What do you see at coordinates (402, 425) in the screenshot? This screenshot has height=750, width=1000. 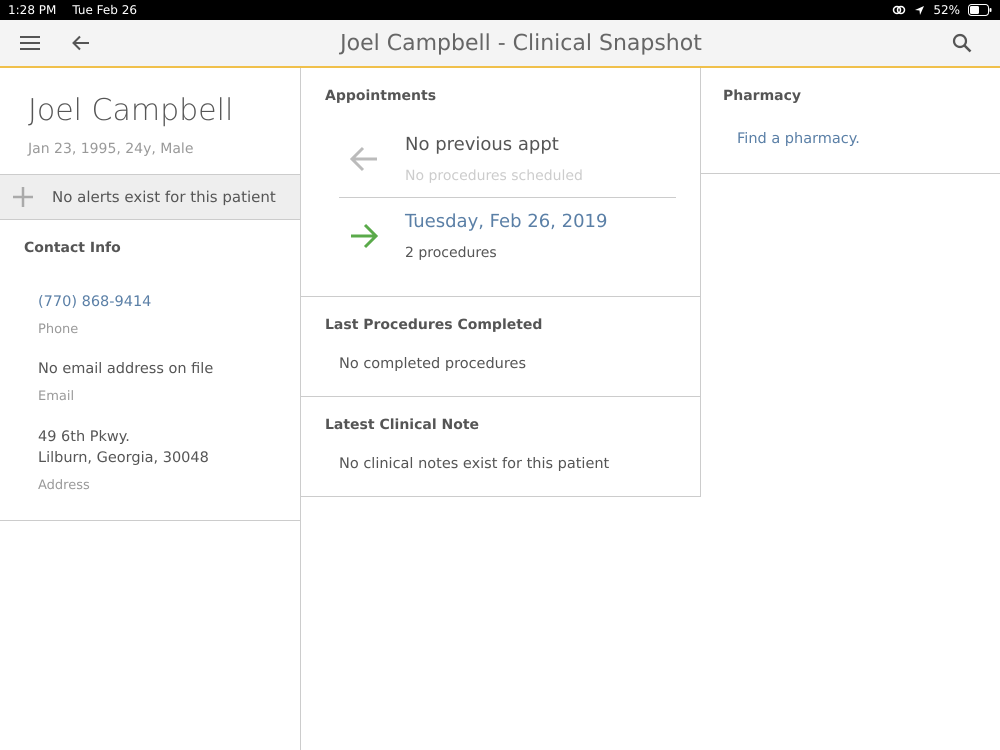 I see `section-title: Latest Clinical Note` at bounding box center [402, 425].